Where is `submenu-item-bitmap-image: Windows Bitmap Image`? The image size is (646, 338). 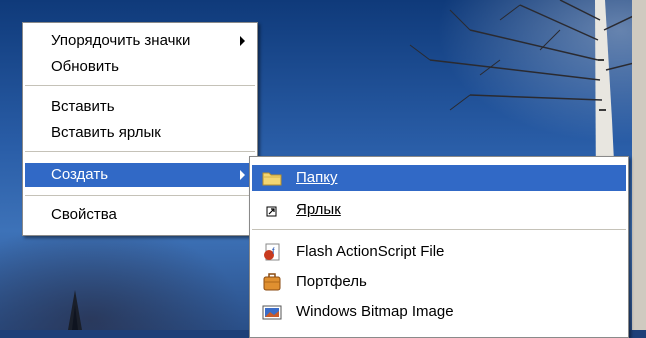
submenu-item-bitmap-image: Windows Bitmap Image is located at coordinates (439, 312).